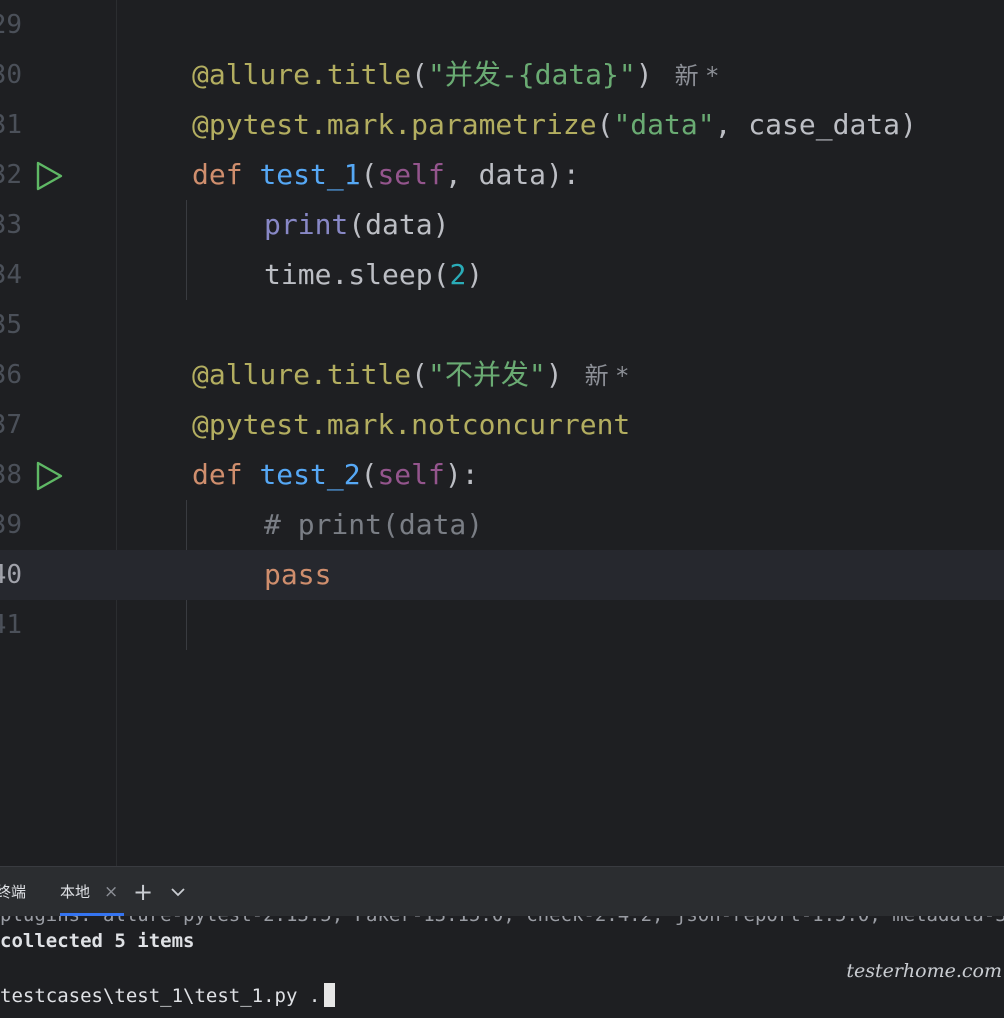 The height and width of the screenshot is (1018, 1004). I want to click on code-text: def test_2(self):, so click(335, 475).